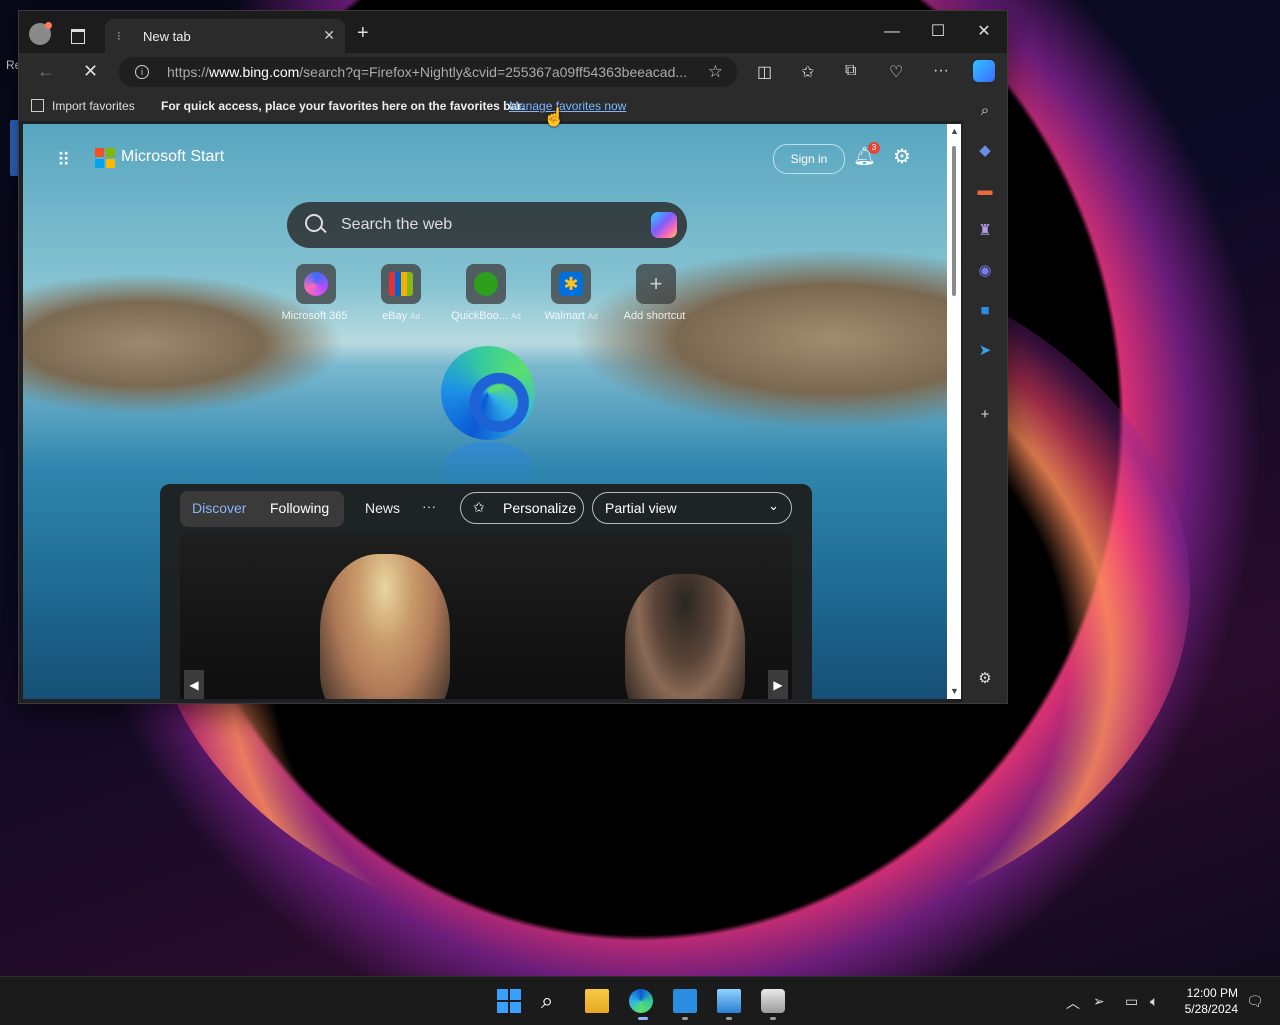 This screenshot has width=1280, height=1025. I want to click on page-settings-icon: ⚙, so click(902, 156).